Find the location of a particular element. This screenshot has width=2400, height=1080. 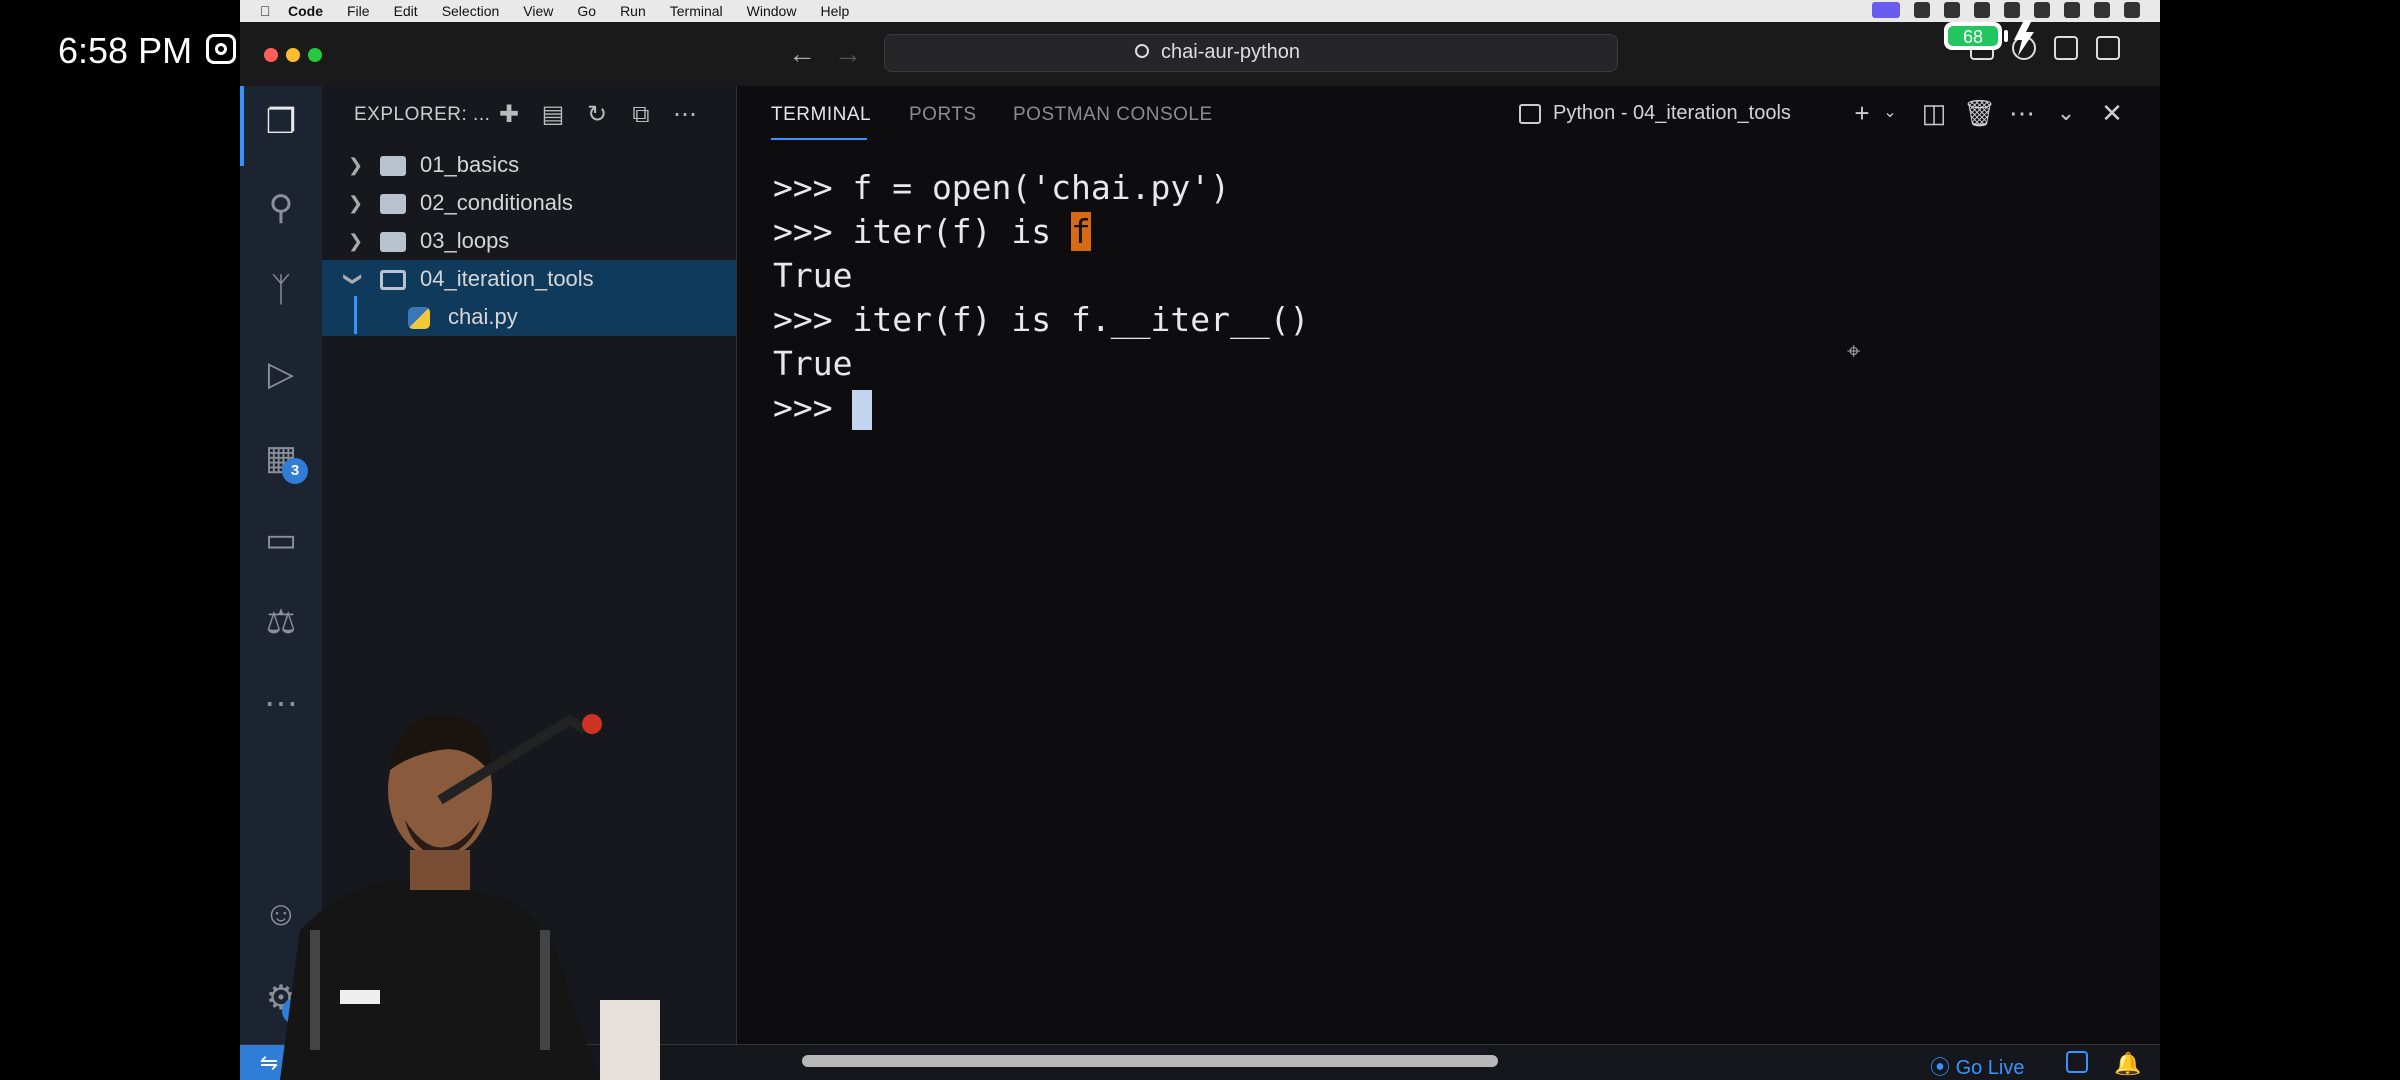

tree-file-chai-py: chai.py is located at coordinates (529, 317).